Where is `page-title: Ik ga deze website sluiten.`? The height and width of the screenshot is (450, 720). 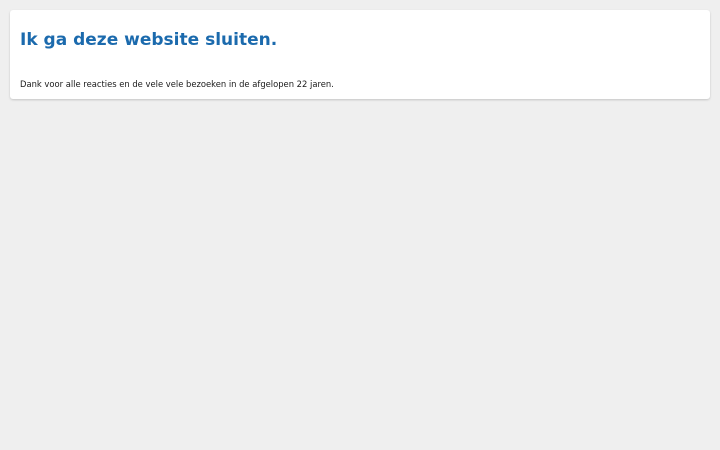
page-title: Ik ga deze website sluiten. is located at coordinates (149, 40).